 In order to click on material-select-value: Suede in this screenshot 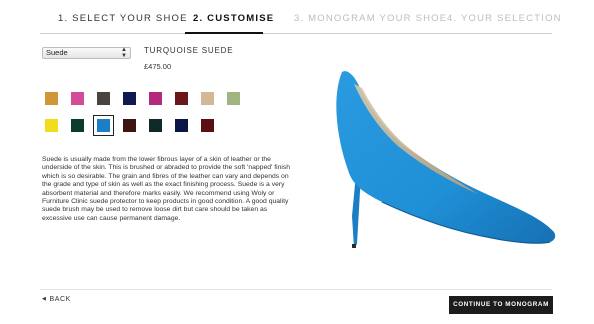, I will do `click(57, 52)`.